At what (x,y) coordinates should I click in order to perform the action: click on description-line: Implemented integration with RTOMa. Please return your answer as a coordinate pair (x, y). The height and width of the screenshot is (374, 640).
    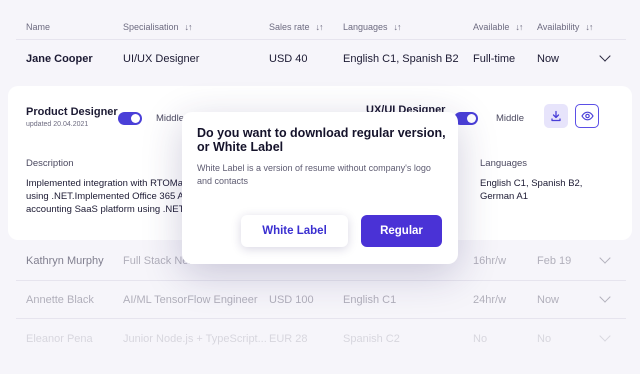
    Looking at the image, I should click on (105, 183).